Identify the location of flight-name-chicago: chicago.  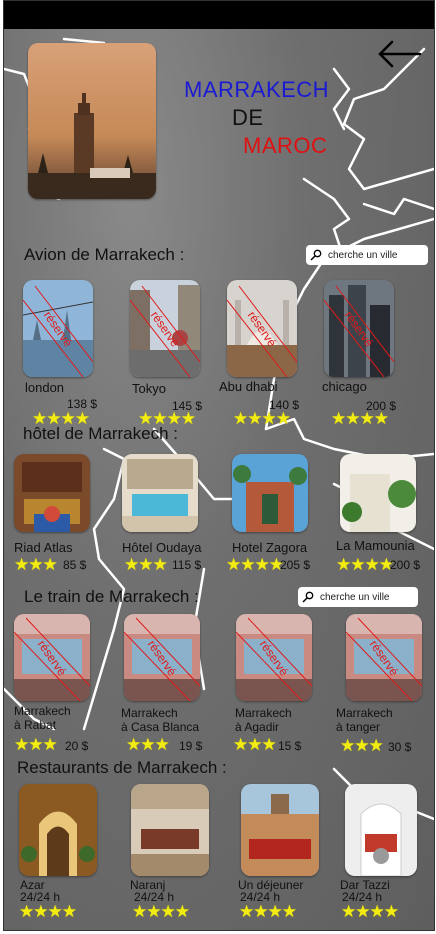
(344, 386).